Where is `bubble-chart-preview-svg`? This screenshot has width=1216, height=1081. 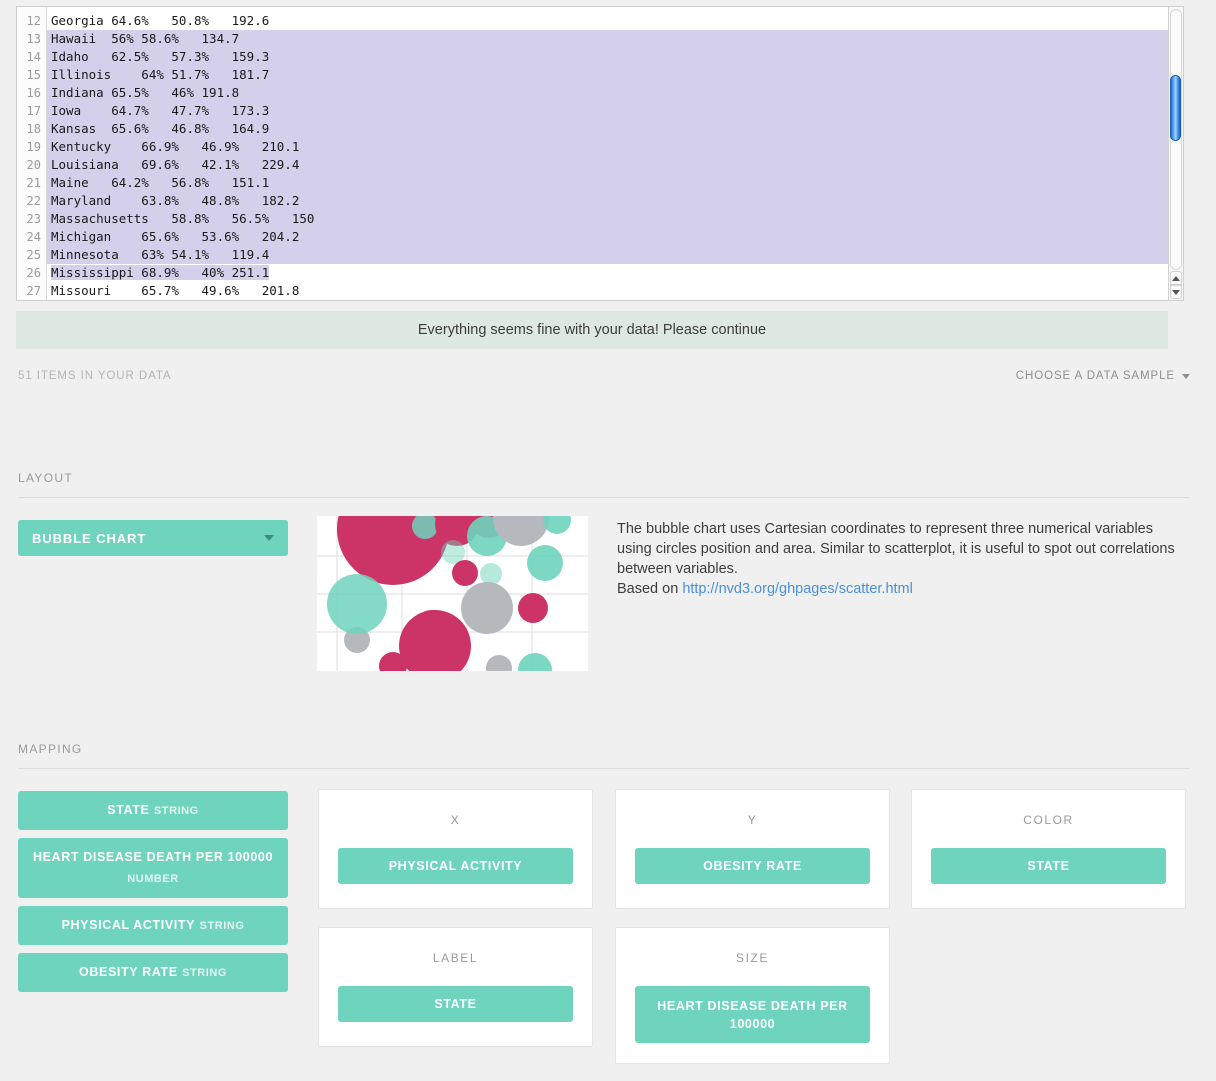
bubble-chart-preview-svg is located at coordinates (452, 593).